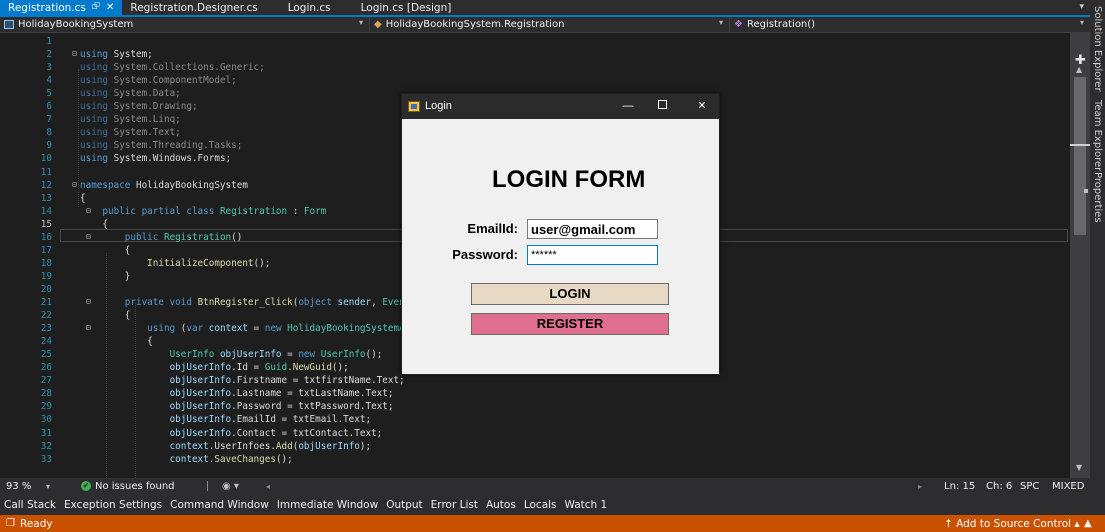  I want to click on tool-tab-watch-1: Watch 1, so click(586, 505).